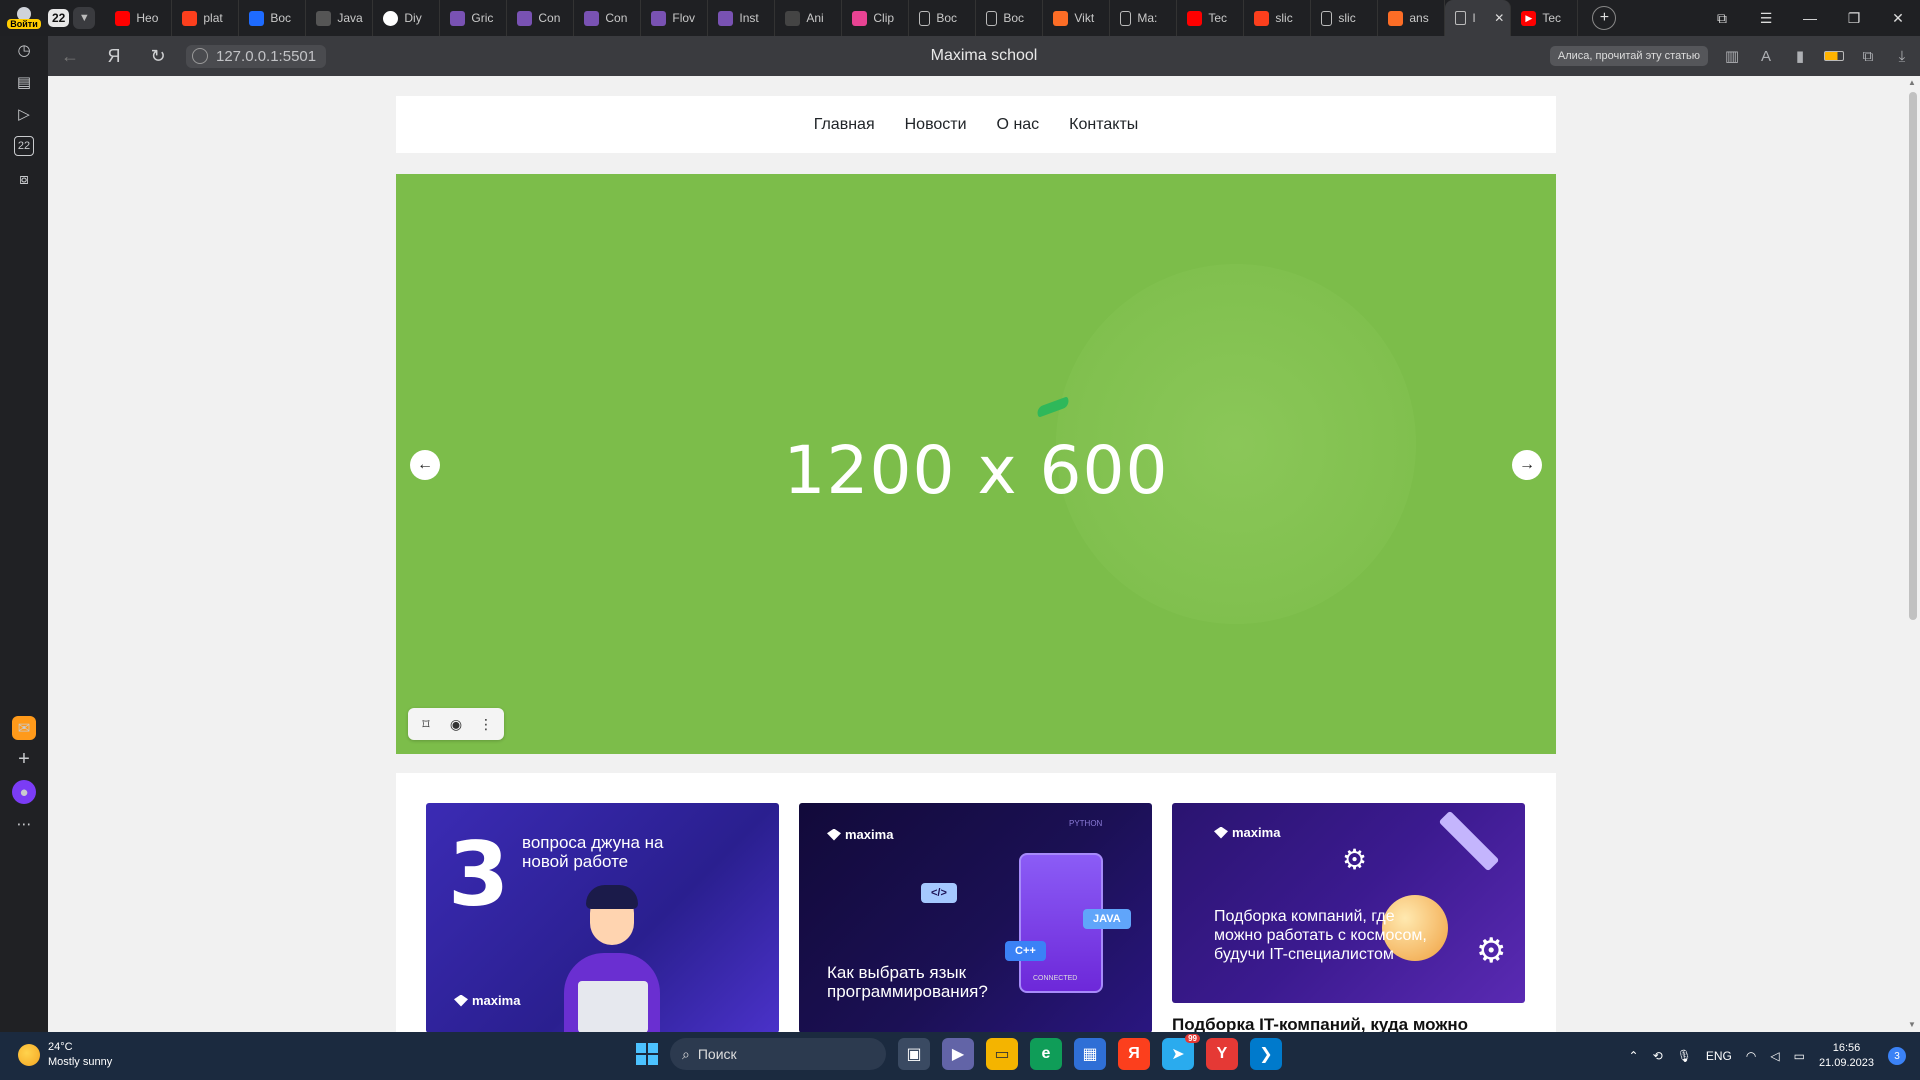  I want to click on tab-15: Ma:, so click(1144, 18).